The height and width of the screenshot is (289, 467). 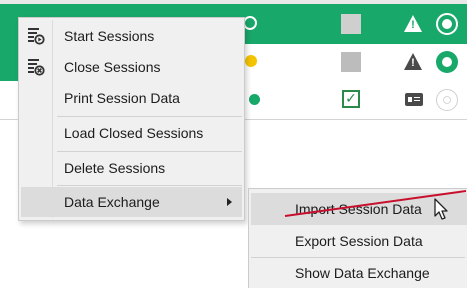 I want to click on menu-item-label: Load Closed Sessions, so click(x=134, y=133).